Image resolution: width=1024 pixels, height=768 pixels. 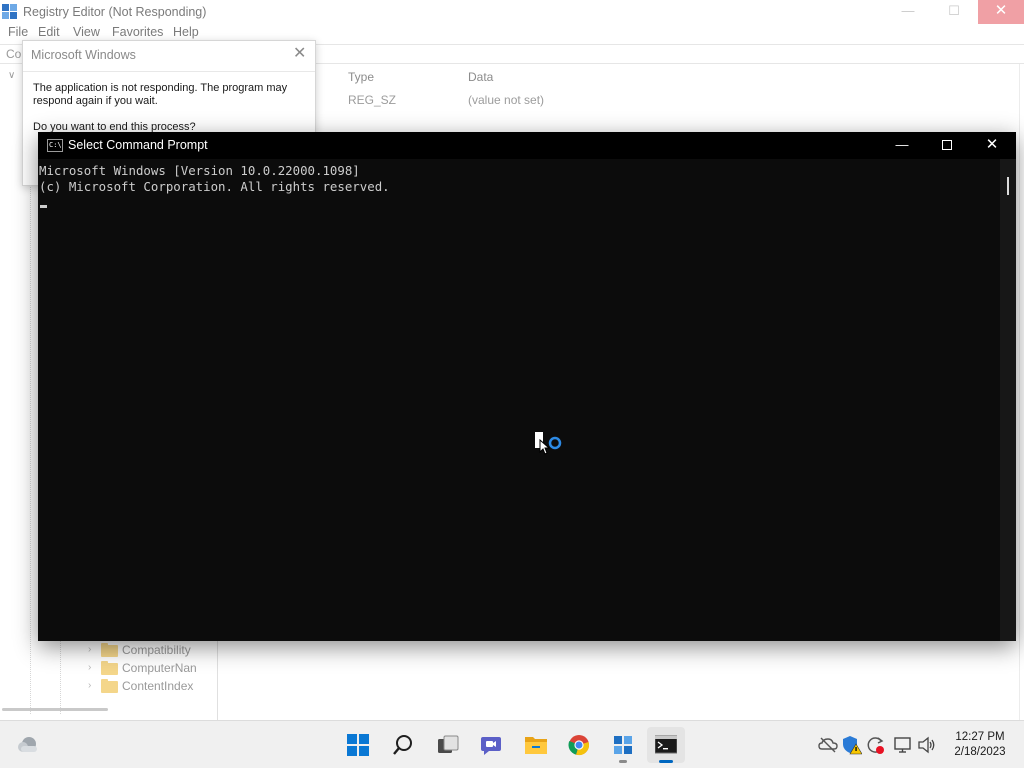 What do you see at coordinates (852, 745) in the screenshot?
I see `security-warning-icon` at bounding box center [852, 745].